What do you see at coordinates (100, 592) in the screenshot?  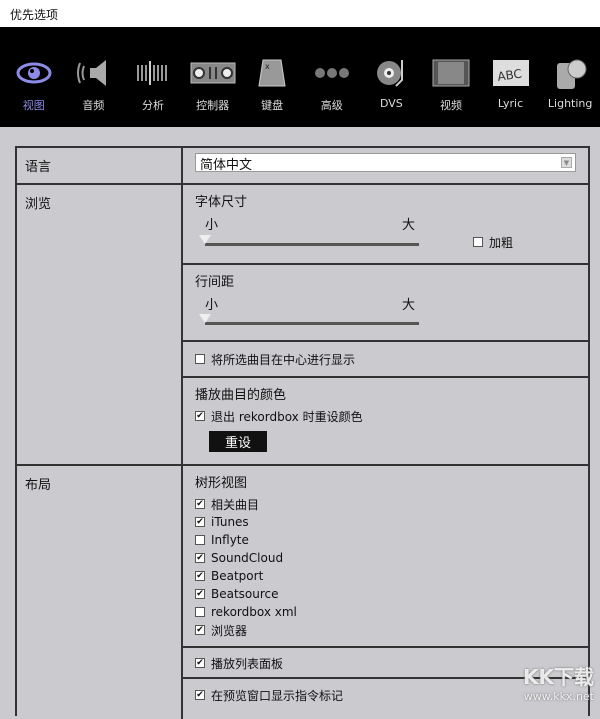 I see `layout-label: 布局` at bounding box center [100, 592].